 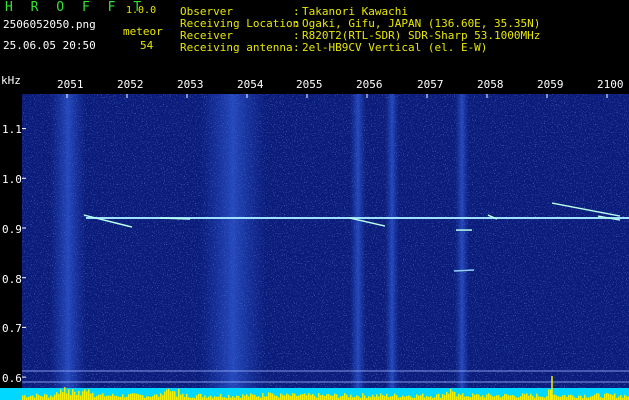 What do you see at coordinates (369, 84) in the screenshot?
I see `time-tick: 2056` at bounding box center [369, 84].